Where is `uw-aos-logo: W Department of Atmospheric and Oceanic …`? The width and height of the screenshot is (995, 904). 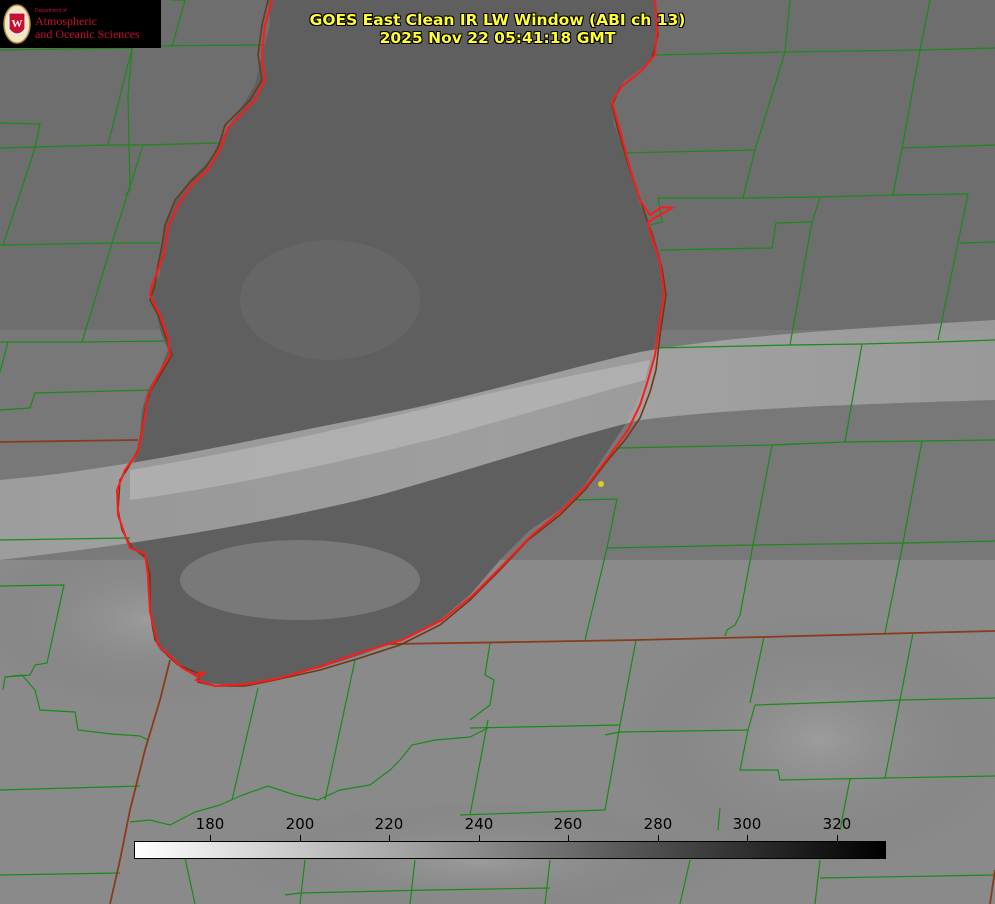
uw-aos-logo: W Department of Atmospheric and Oceanic … is located at coordinates (80, 24).